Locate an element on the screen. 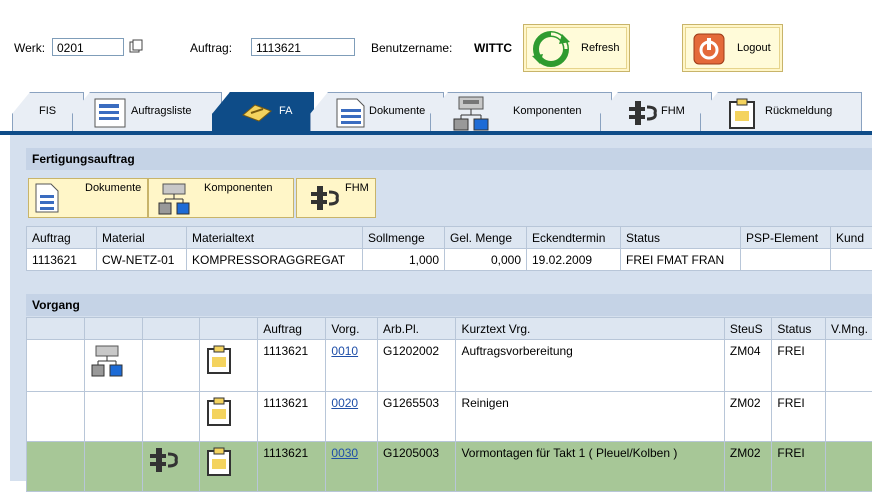  toolbar-fhm-button: FHM is located at coordinates (336, 198).